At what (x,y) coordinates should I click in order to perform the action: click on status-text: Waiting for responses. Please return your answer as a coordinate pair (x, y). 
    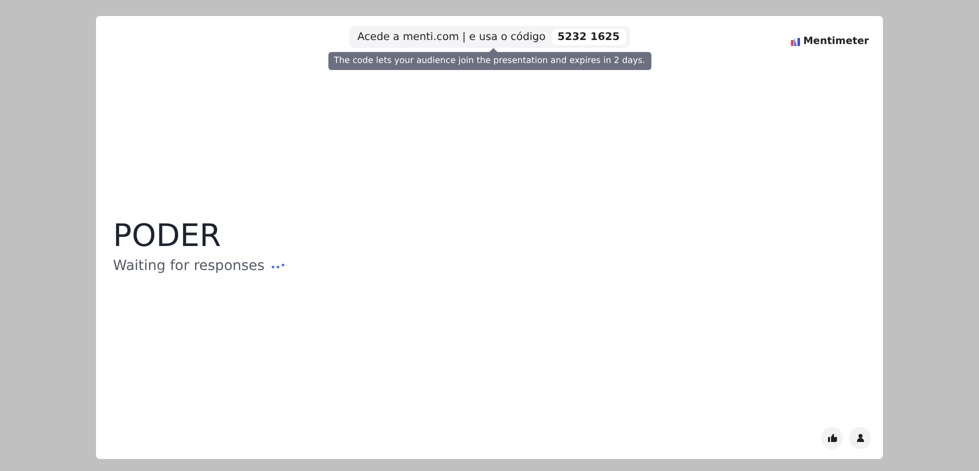
    Looking at the image, I should click on (189, 266).